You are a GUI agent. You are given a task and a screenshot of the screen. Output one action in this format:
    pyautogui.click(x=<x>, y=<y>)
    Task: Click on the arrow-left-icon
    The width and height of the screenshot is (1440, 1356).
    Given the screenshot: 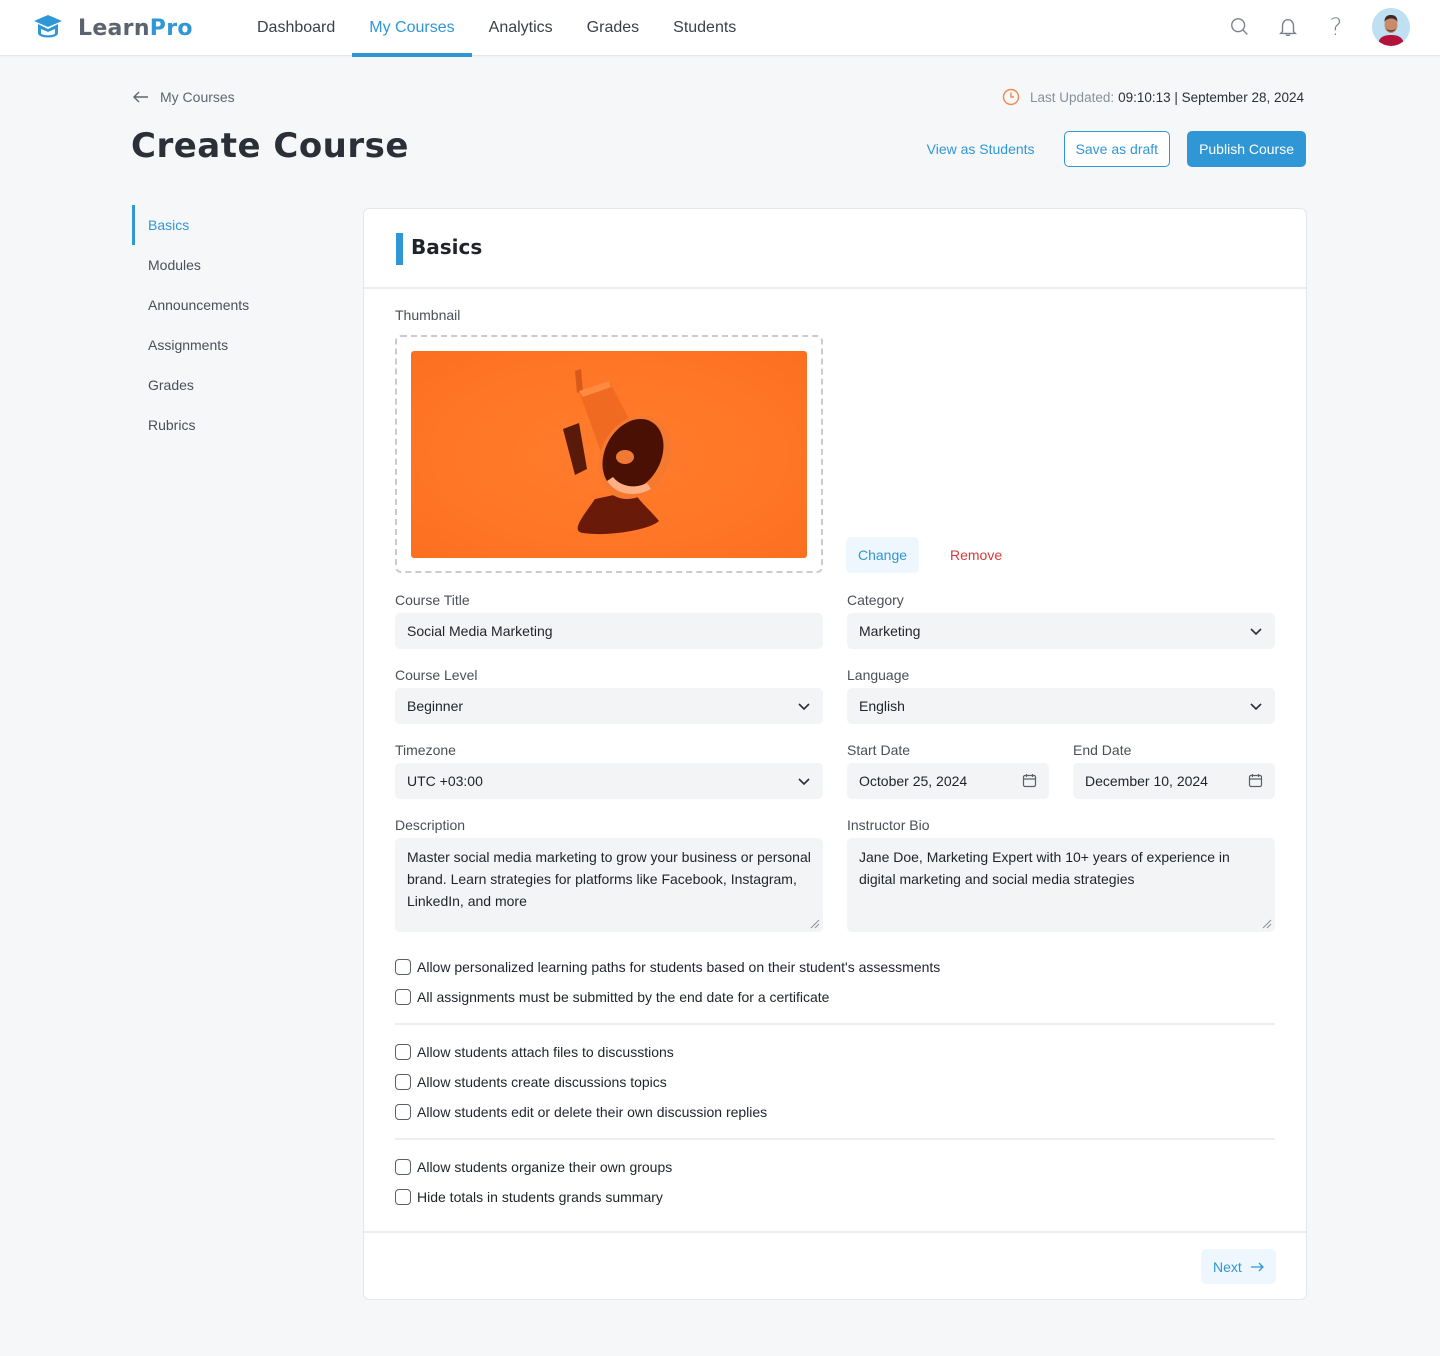 What is the action you would take?
    pyautogui.click(x=140, y=97)
    